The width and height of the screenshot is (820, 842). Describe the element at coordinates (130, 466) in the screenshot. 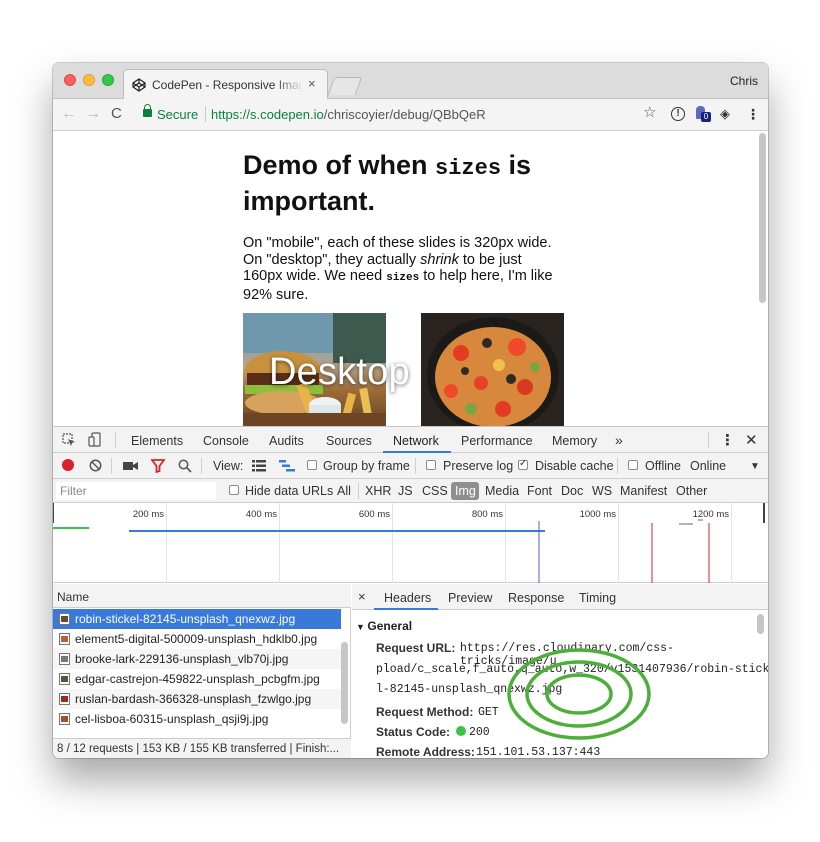

I see `camera-icon` at that location.